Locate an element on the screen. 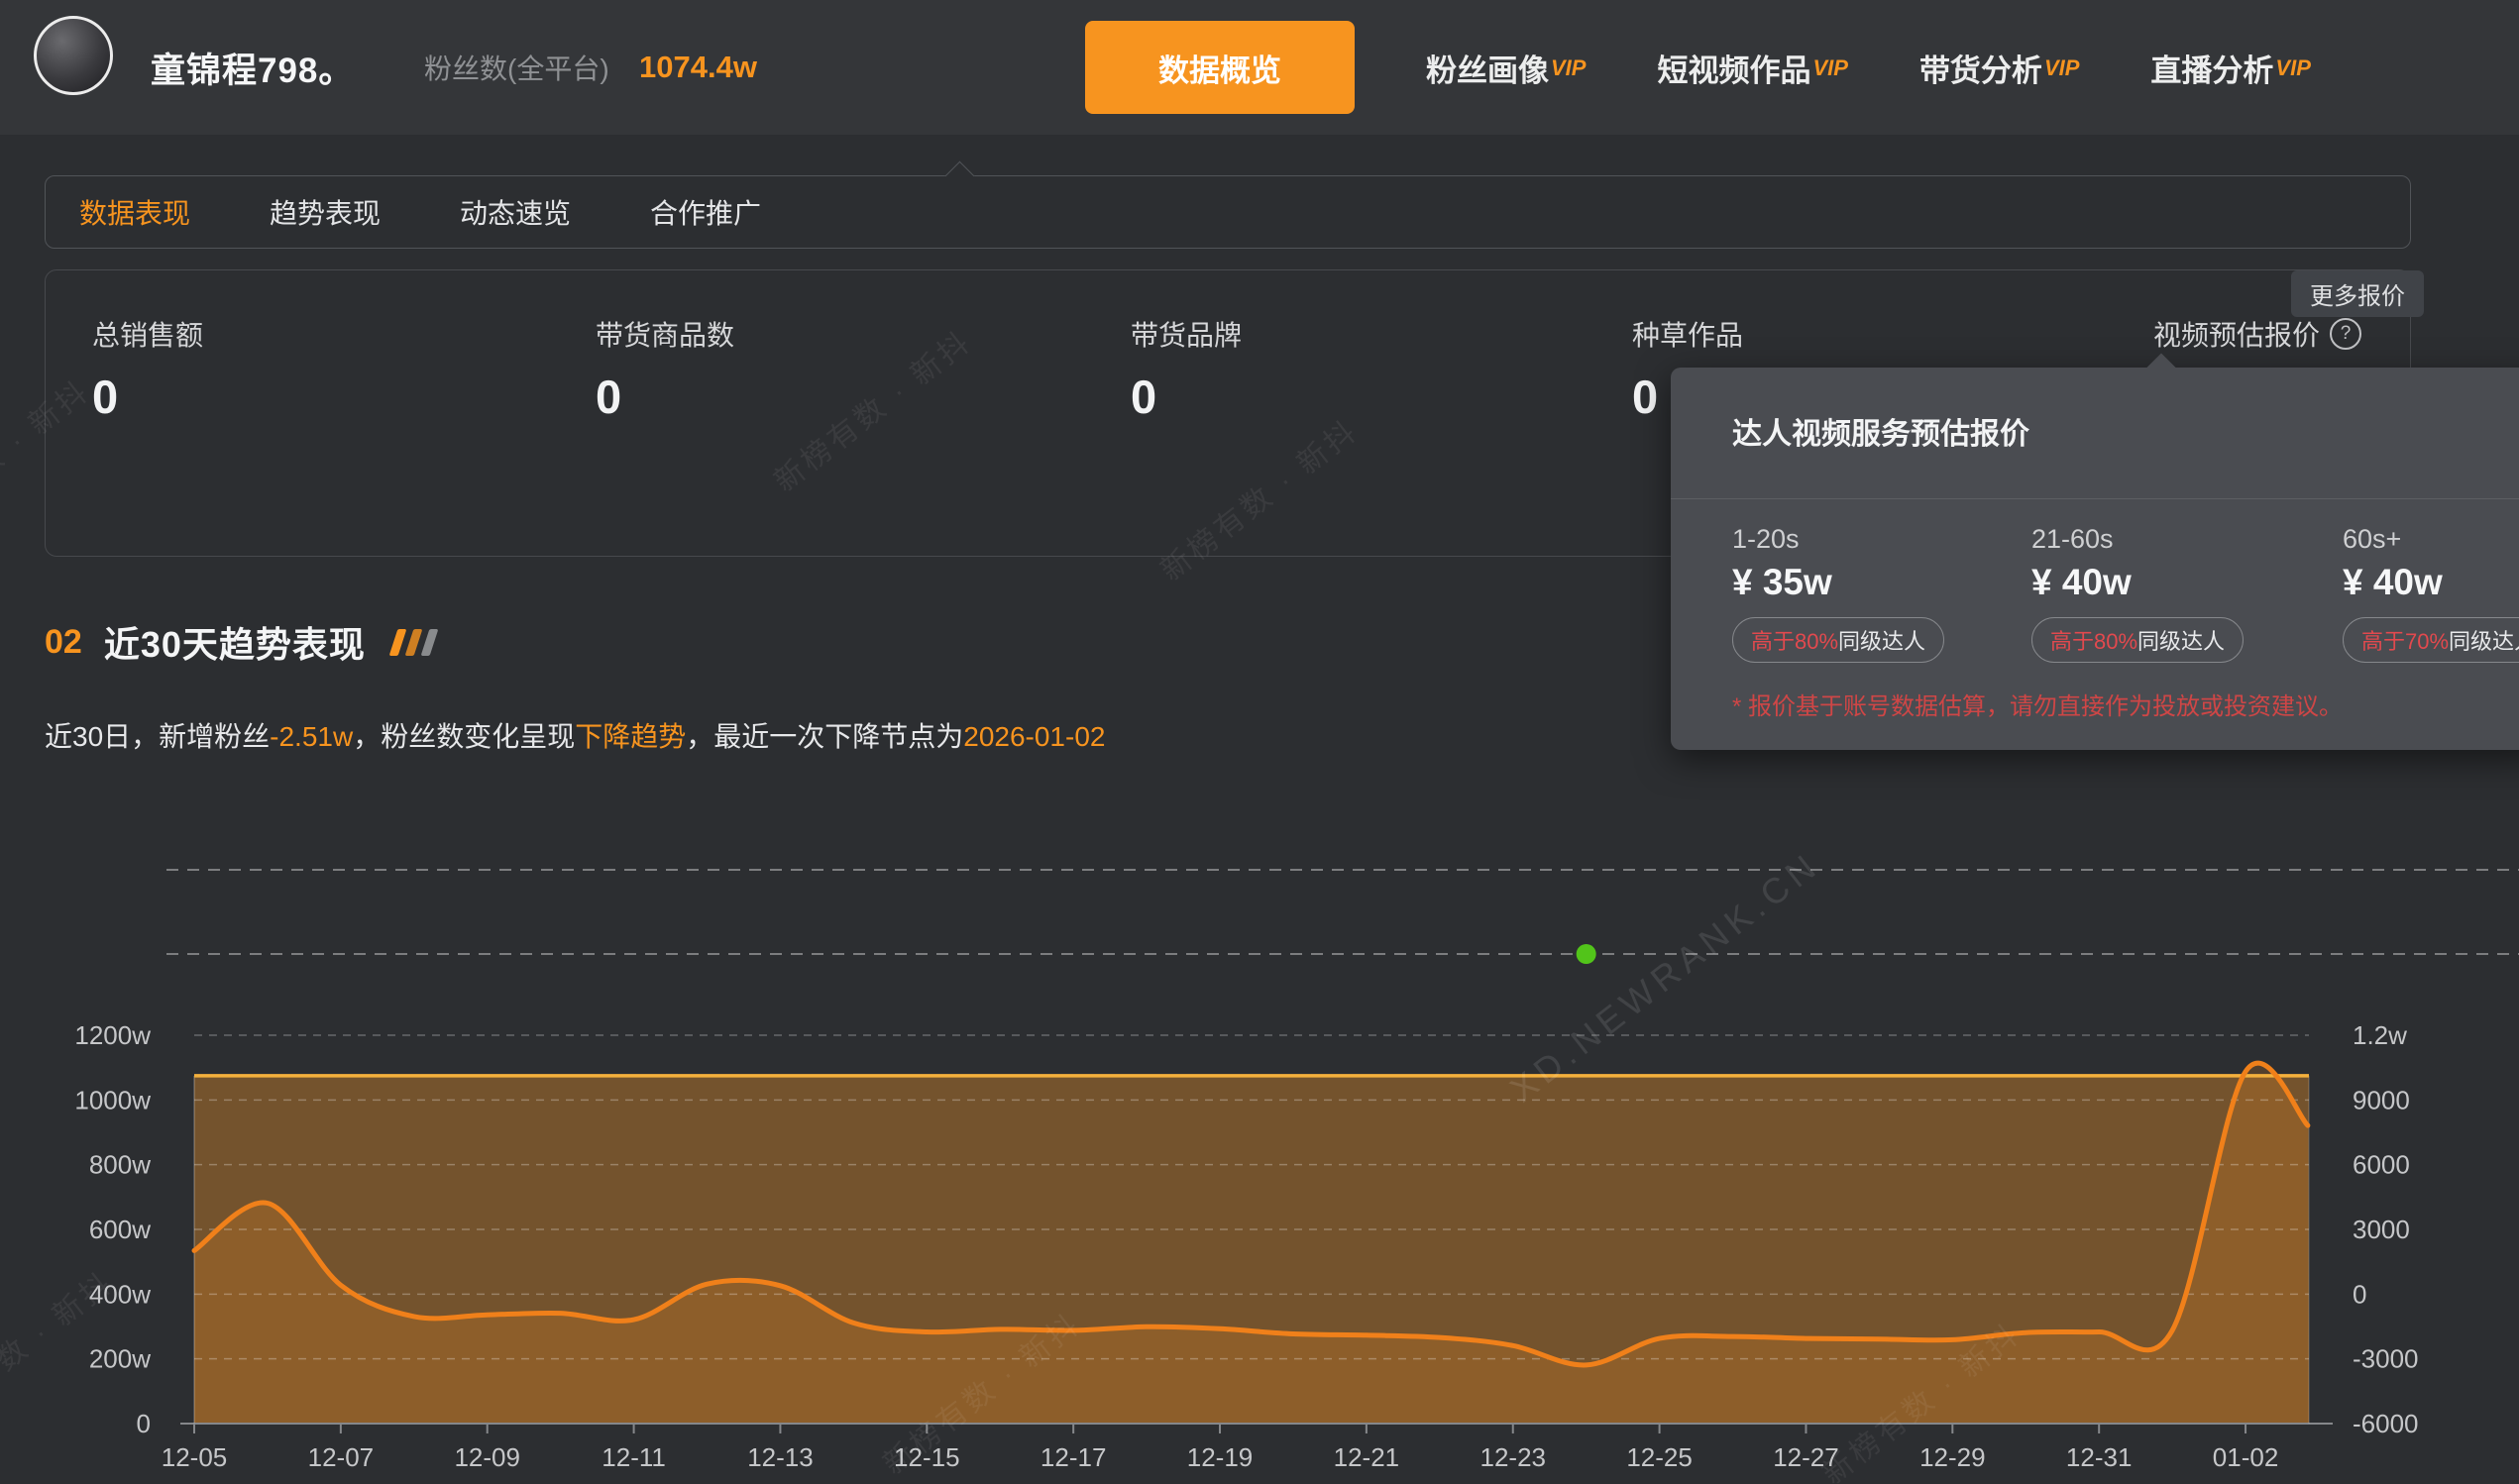  section-bars-icon is located at coordinates (413, 642).